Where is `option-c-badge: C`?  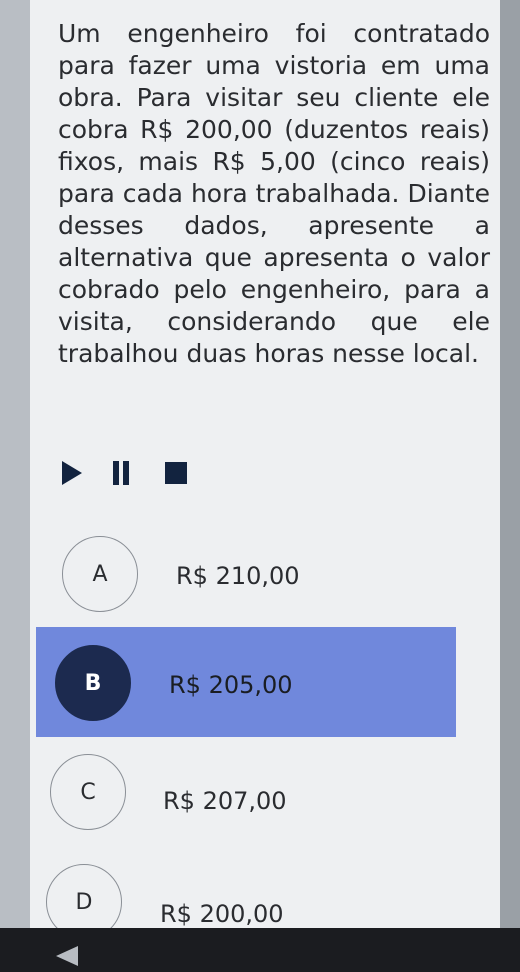
option-c-badge: C is located at coordinates (88, 792).